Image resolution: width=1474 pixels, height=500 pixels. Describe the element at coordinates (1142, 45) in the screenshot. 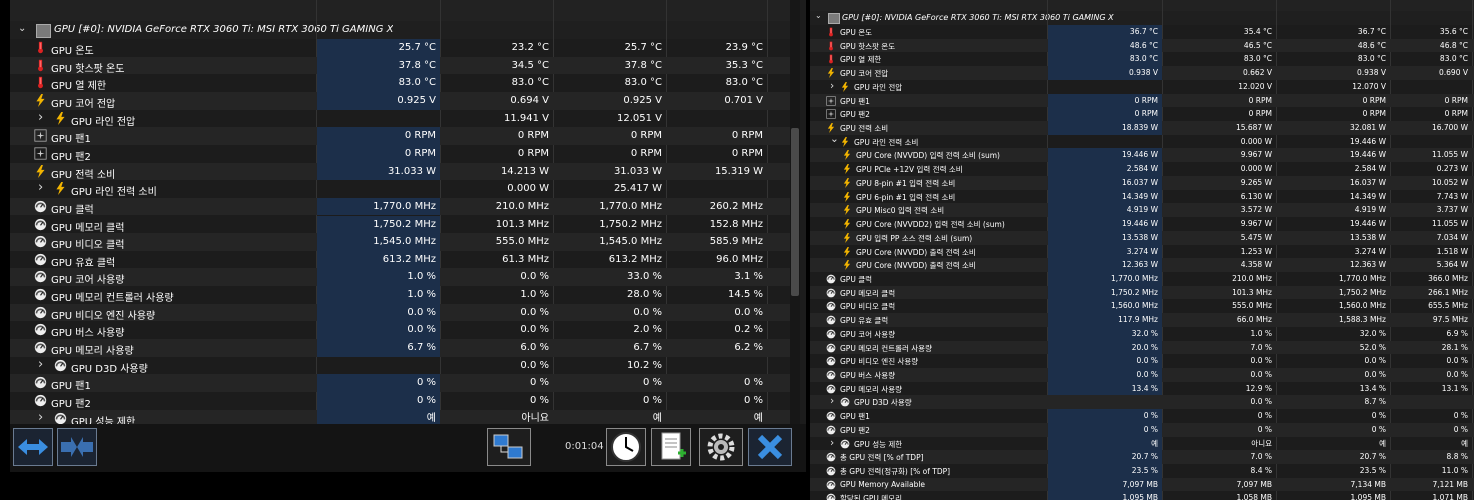

I see `sensor-row: GPU 핫스팟 온도 48.6 °C 46.5 °C 48.6 °C 46.8 °C` at that location.